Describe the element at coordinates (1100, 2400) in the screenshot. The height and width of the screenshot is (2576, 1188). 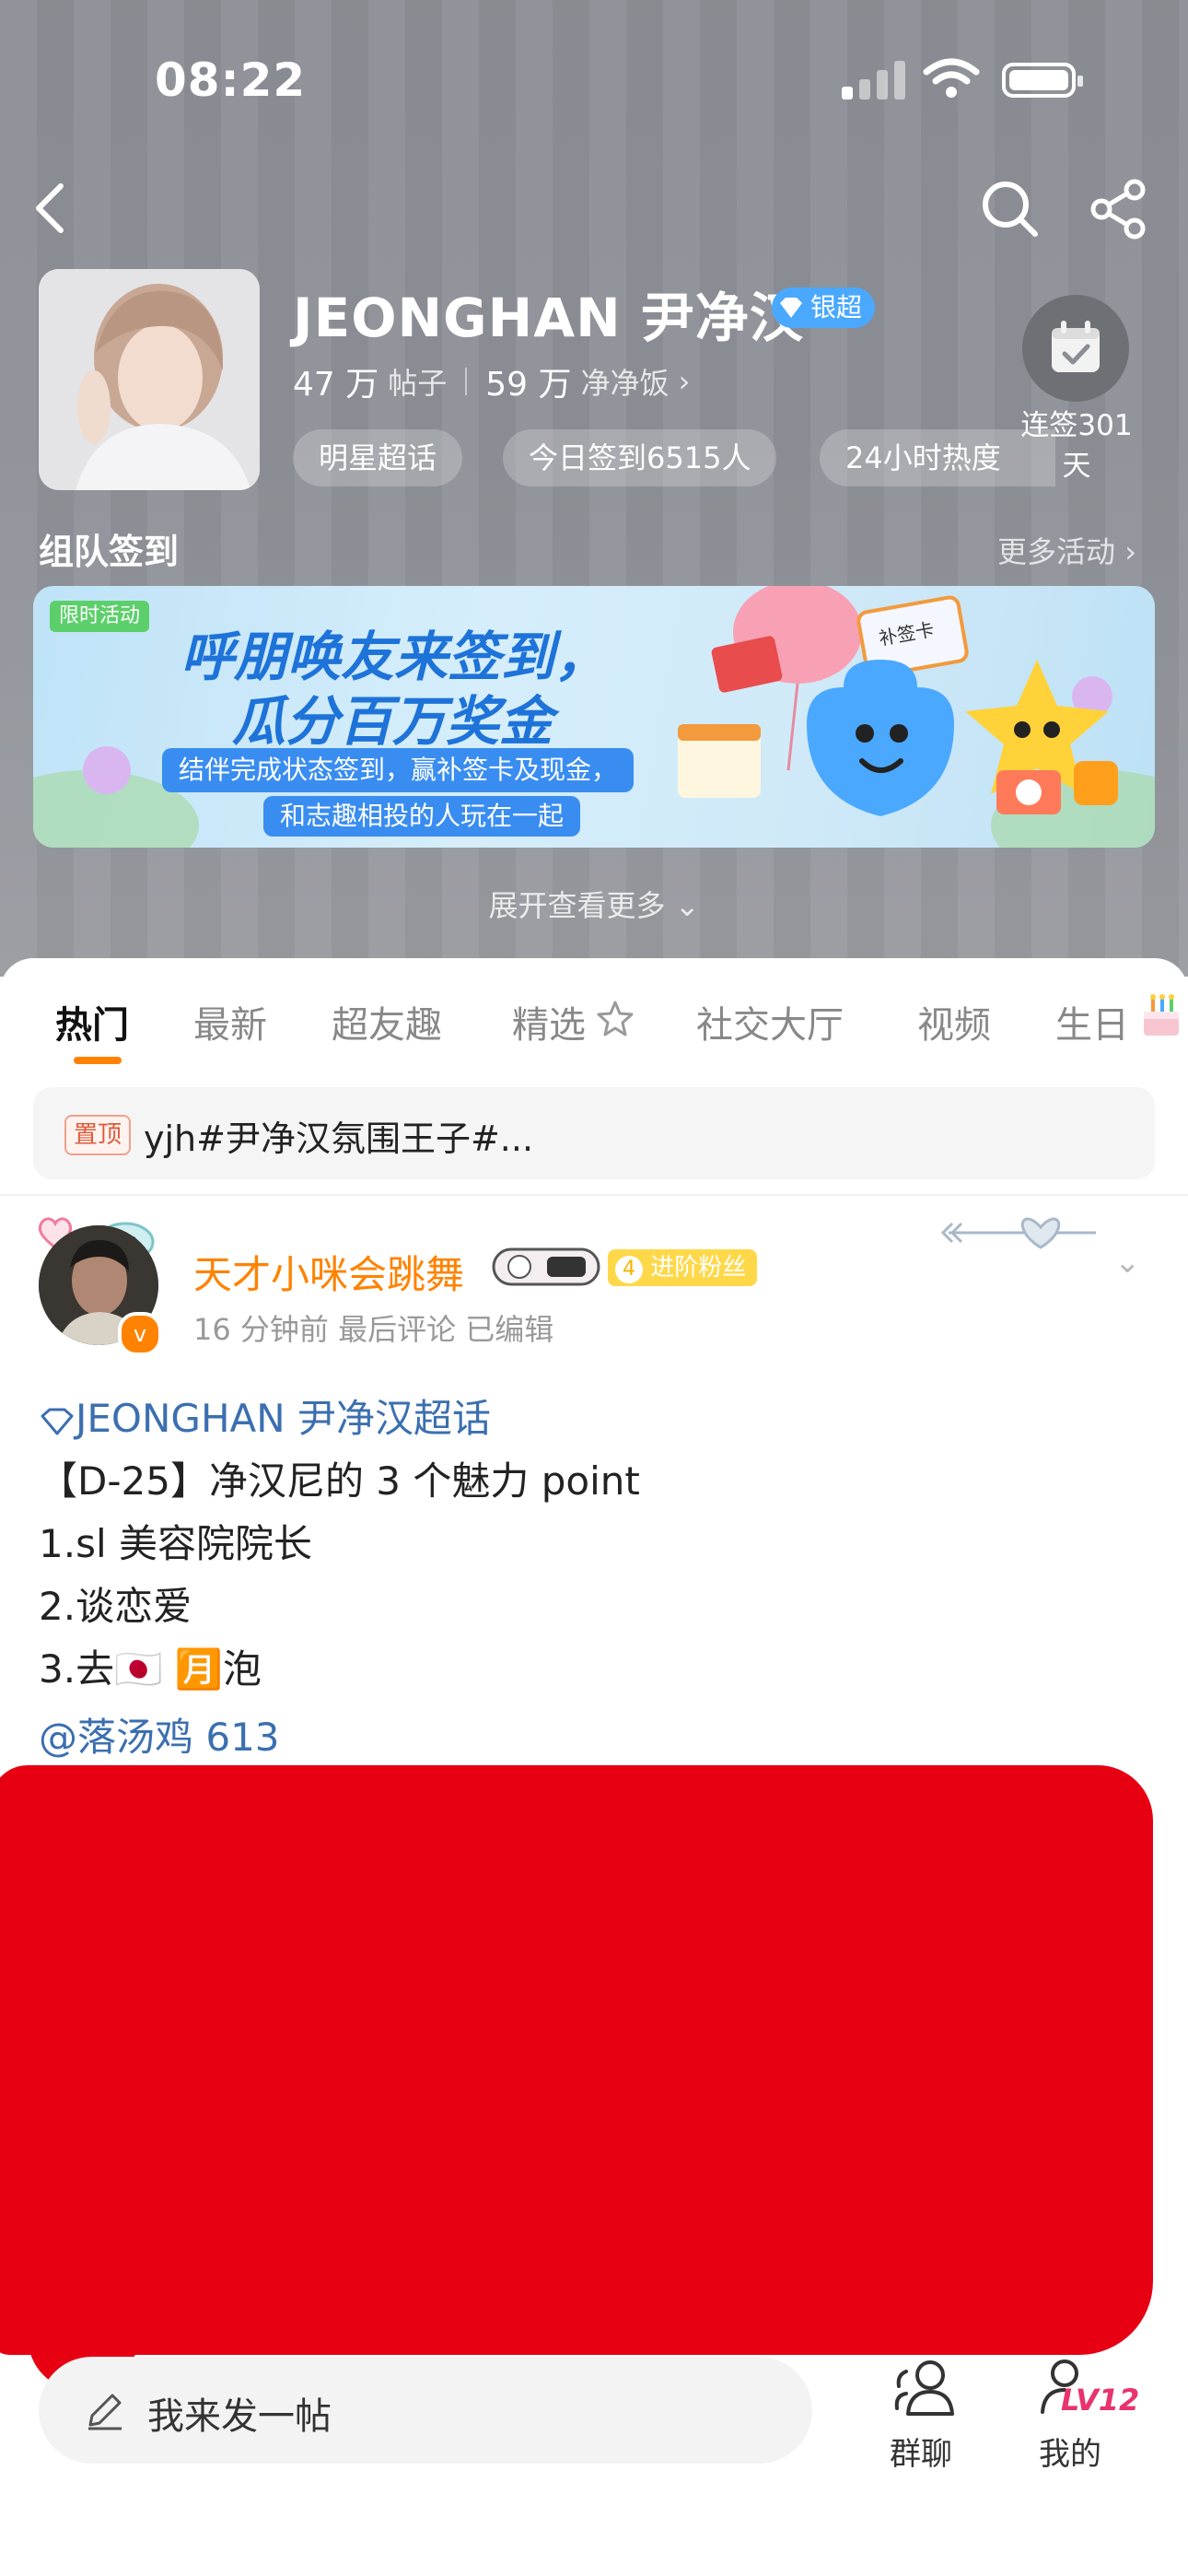
I see `user-level: LV12` at that location.